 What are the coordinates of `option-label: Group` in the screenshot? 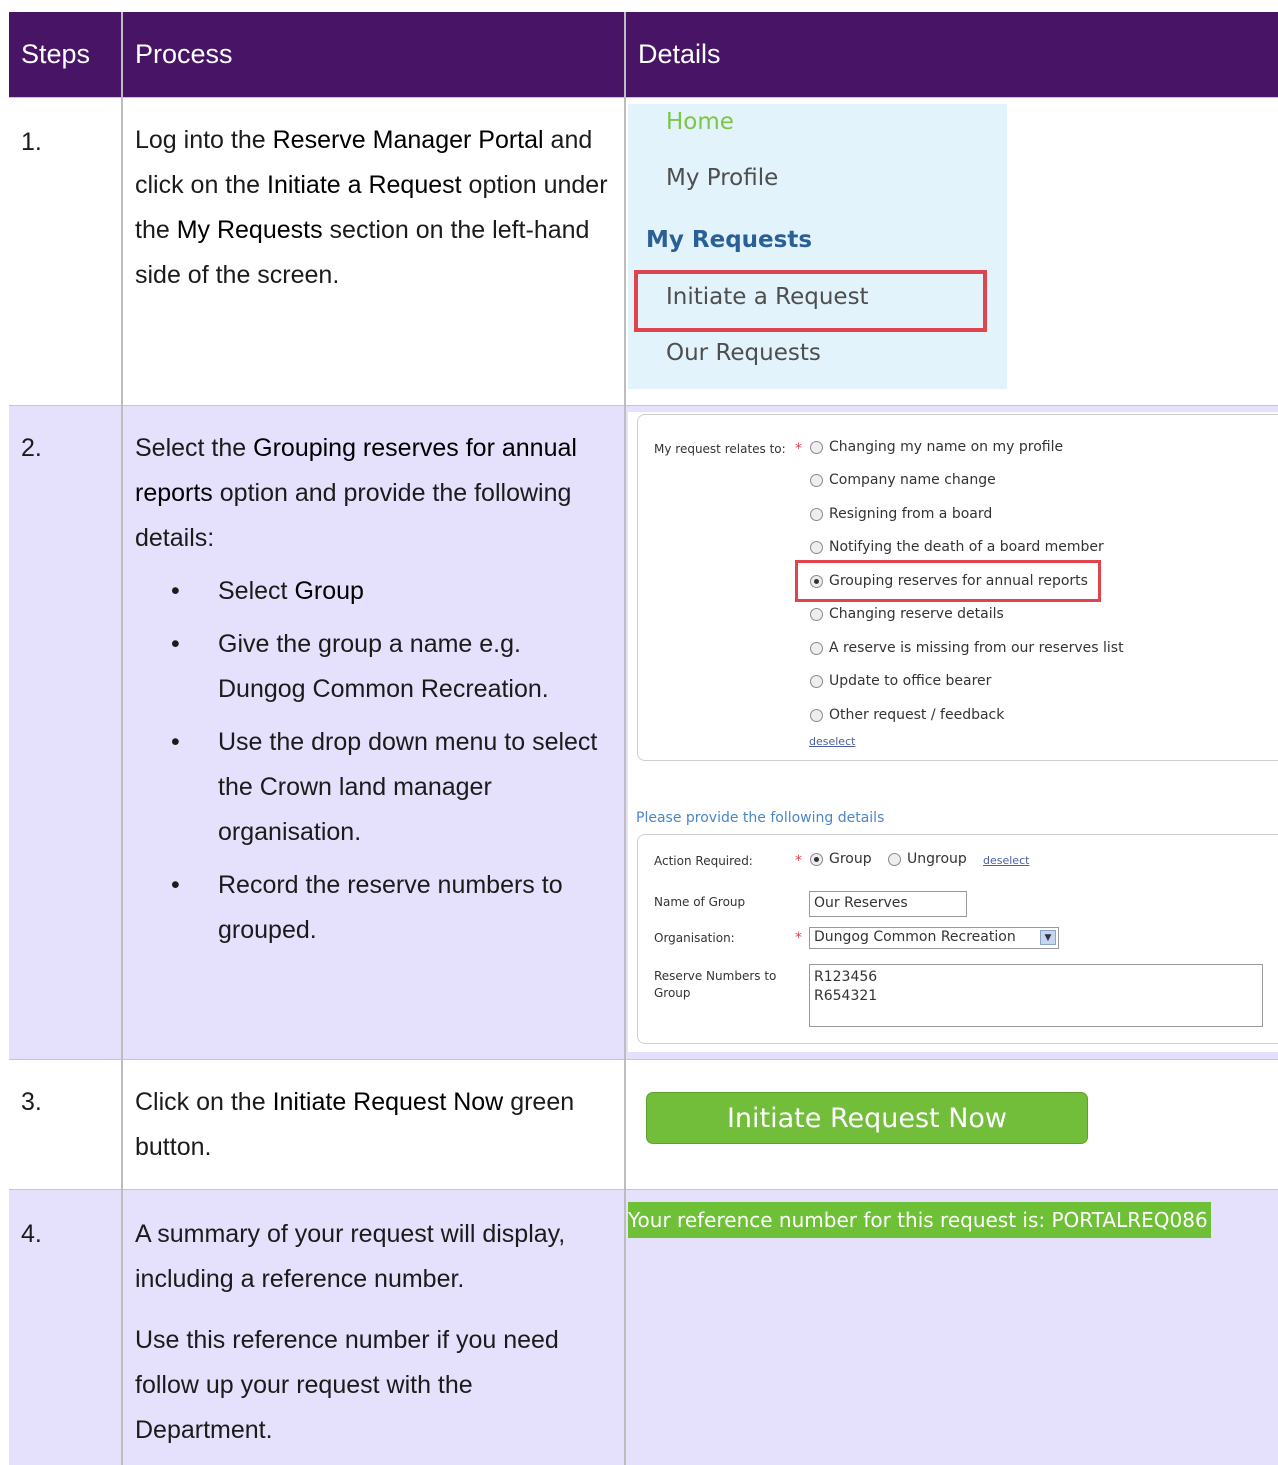 It's located at (850, 859).